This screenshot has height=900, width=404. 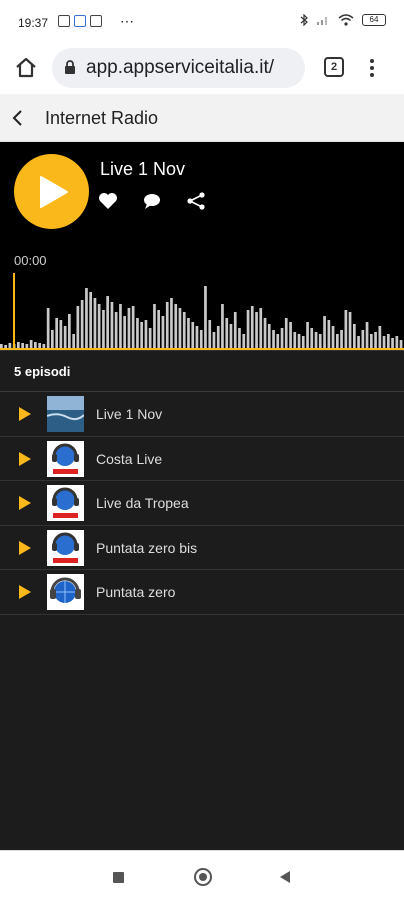 What do you see at coordinates (203, 877) in the screenshot?
I see `home-button` at bounding box center [203, 877].